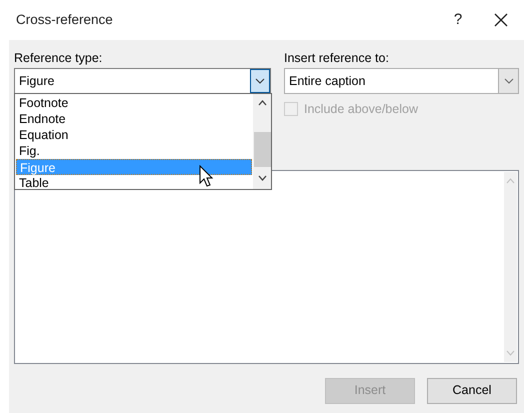  What do you see at coordinates (134, 103) in the screenshot?
I see `dropdown-option: Footnote` at bounding box center [134, 103].